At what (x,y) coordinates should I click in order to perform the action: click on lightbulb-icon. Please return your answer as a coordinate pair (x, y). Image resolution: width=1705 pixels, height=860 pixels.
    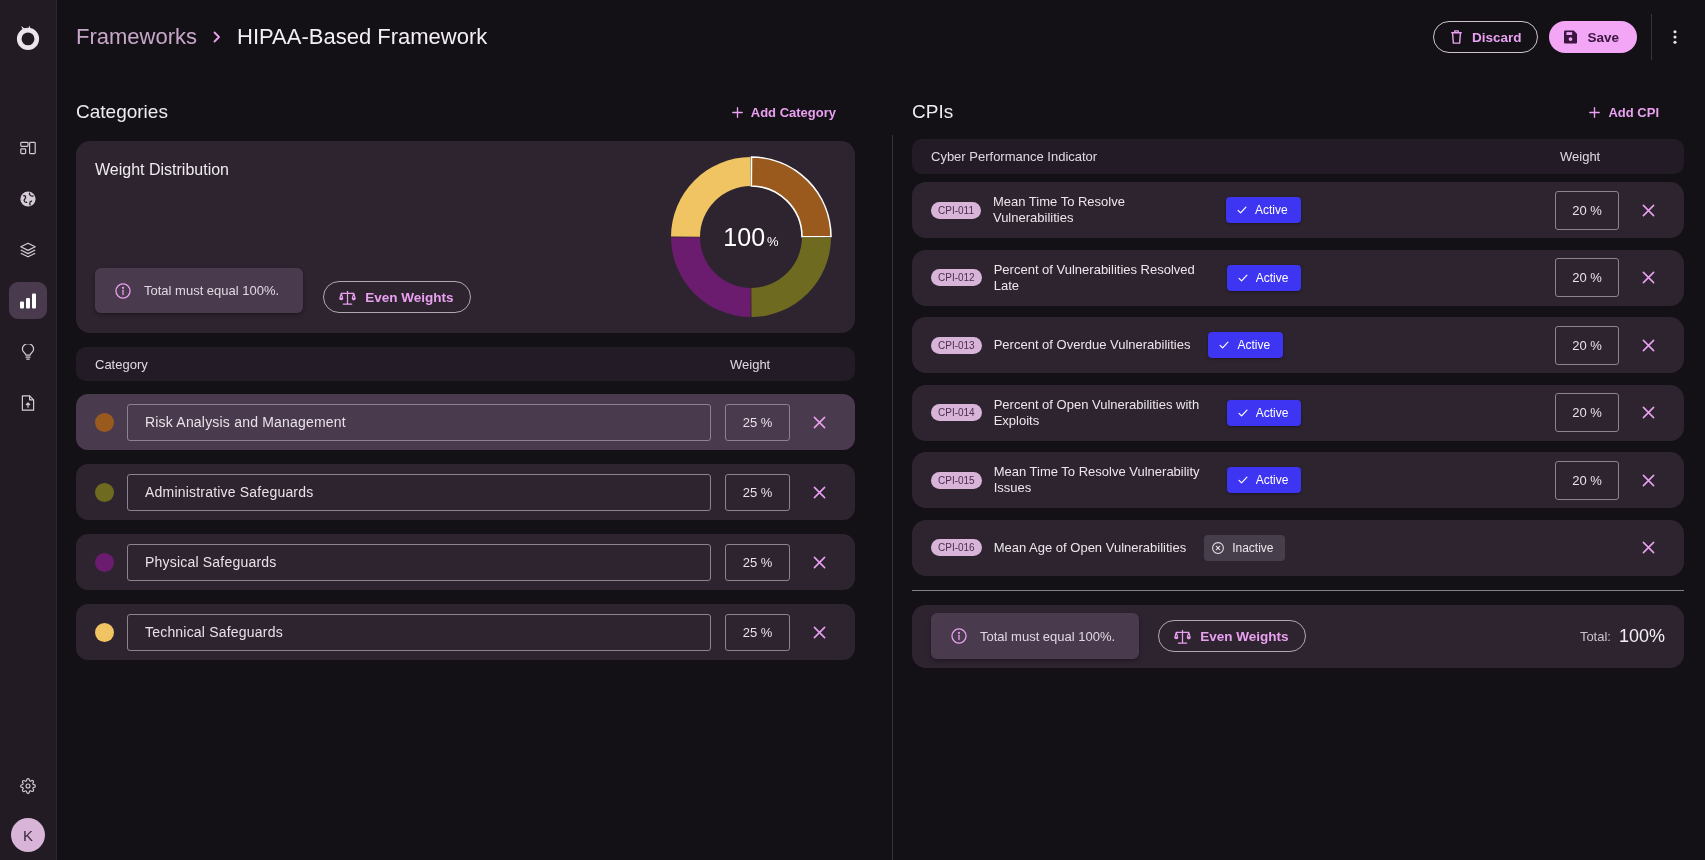
    Looking at the image, I should click on (28, 351).